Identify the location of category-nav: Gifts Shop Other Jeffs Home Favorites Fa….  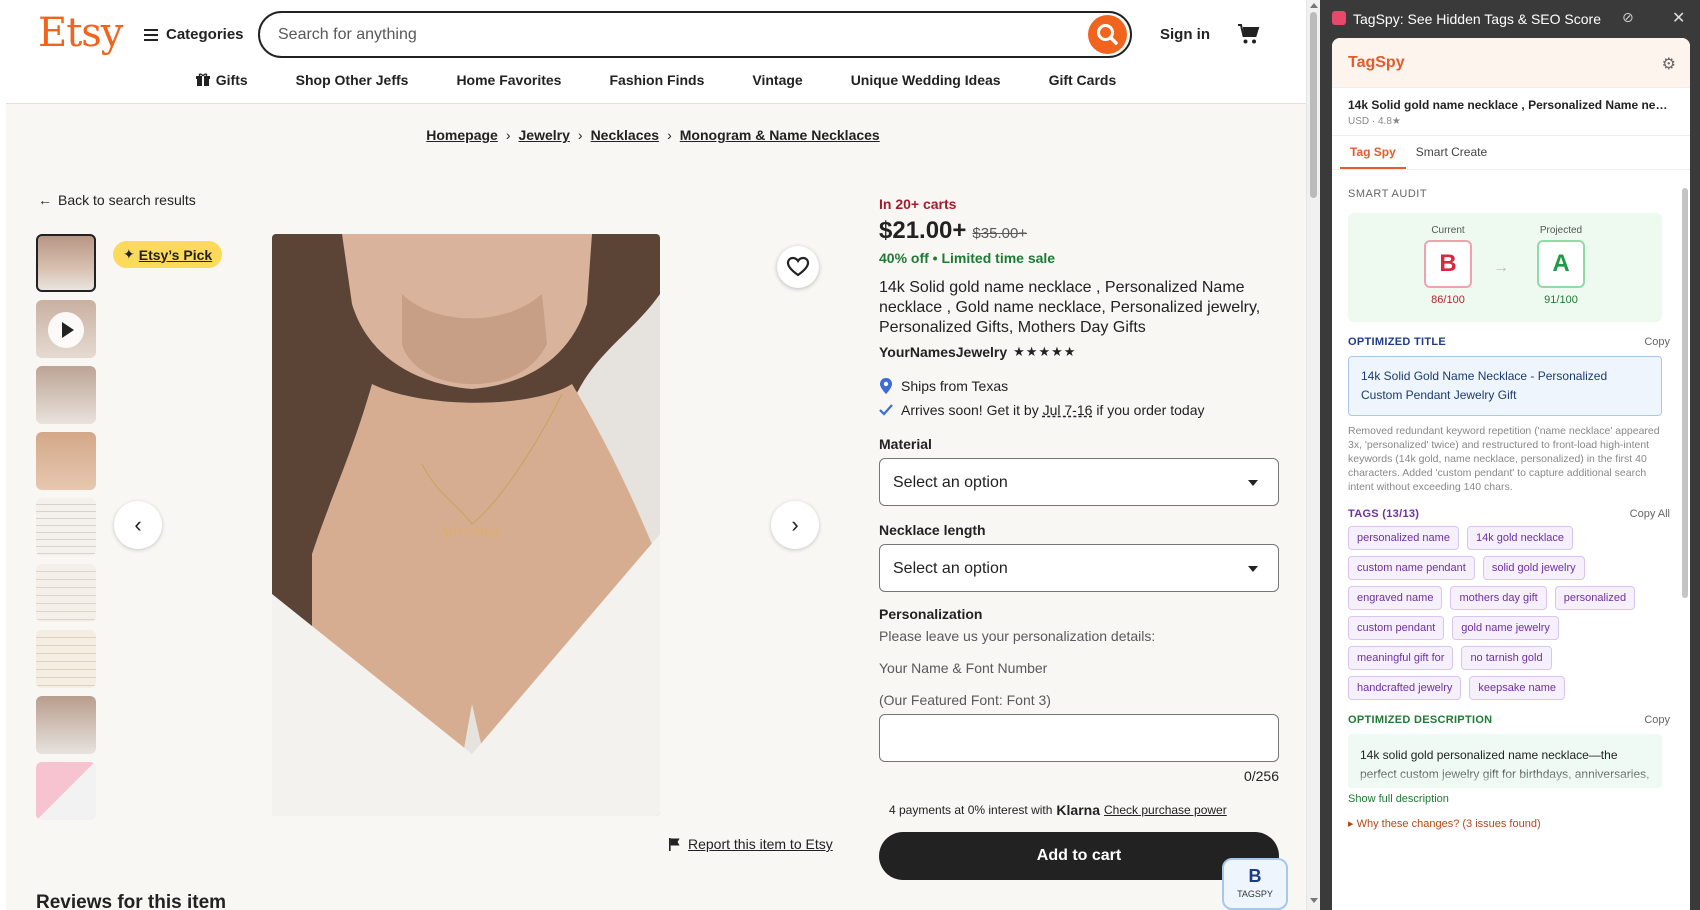
(656, 80).